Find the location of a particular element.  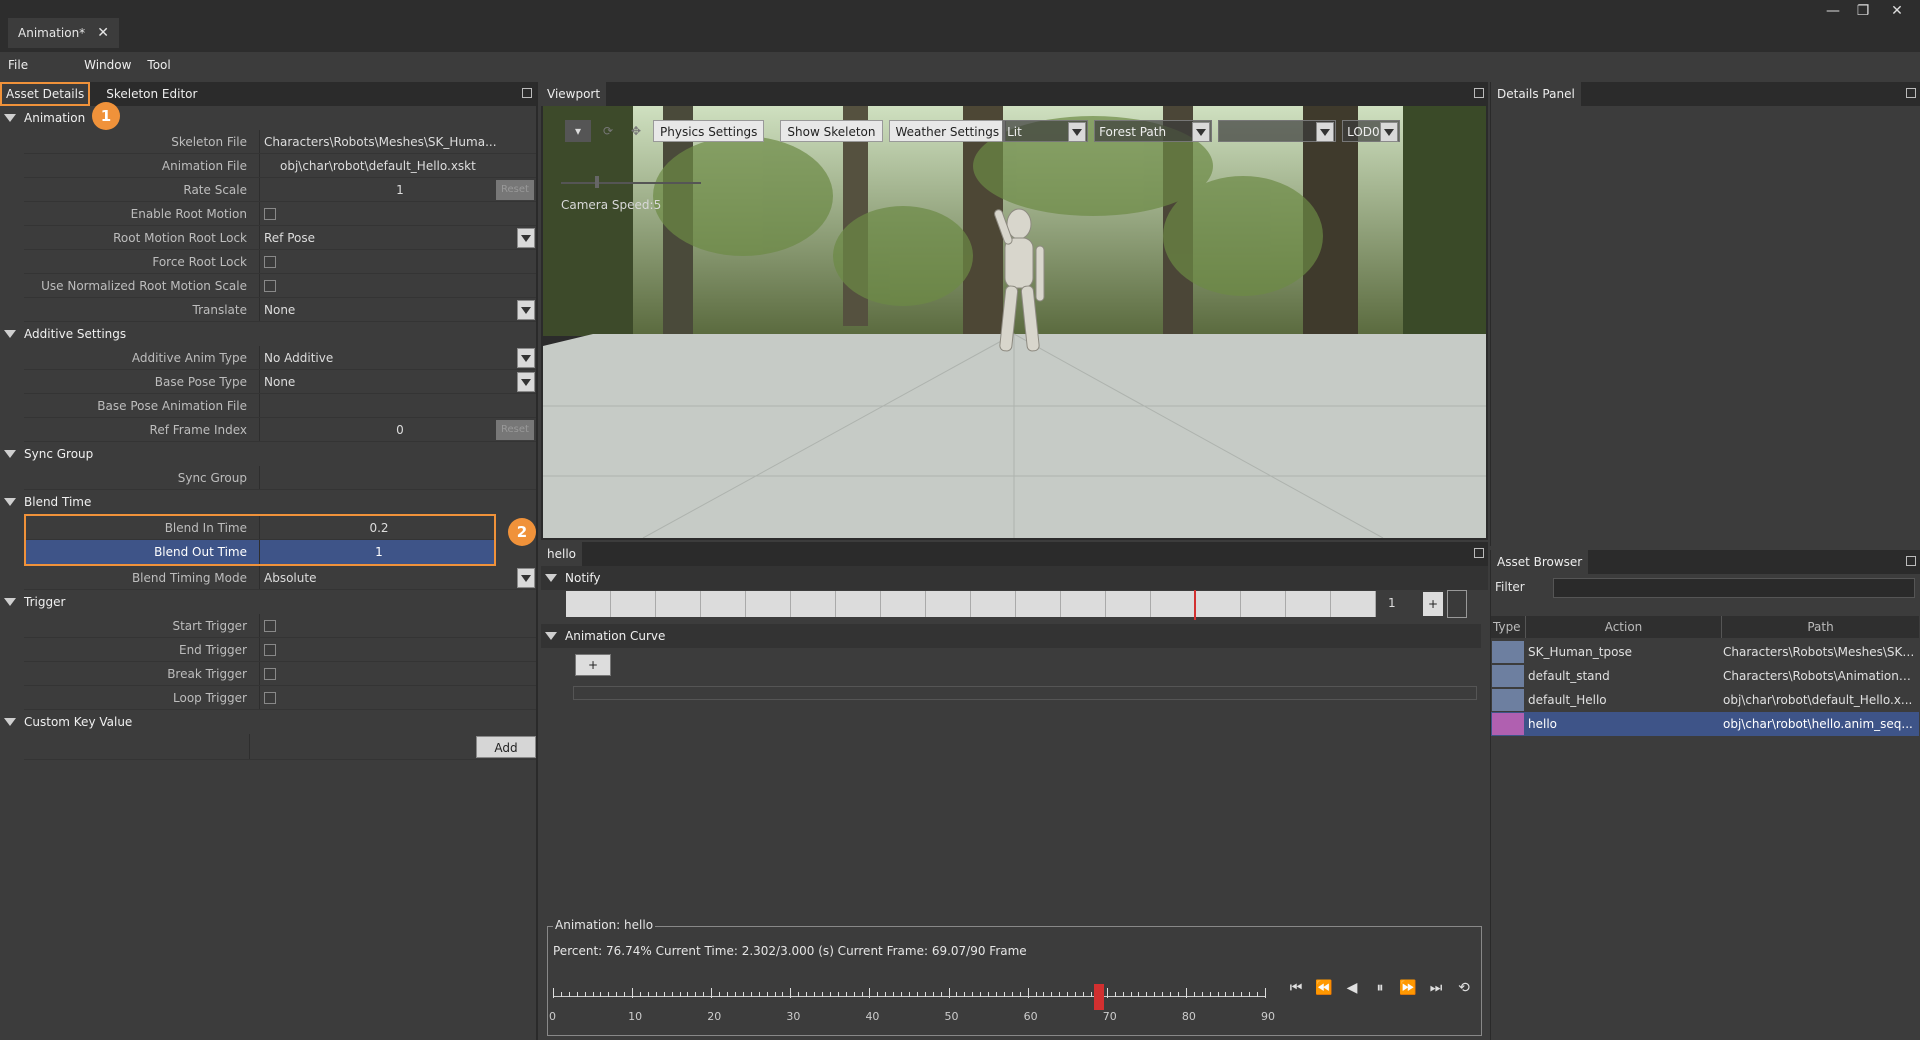

blend-in-time-field: 0.2 is located at coordinates (377, 527).